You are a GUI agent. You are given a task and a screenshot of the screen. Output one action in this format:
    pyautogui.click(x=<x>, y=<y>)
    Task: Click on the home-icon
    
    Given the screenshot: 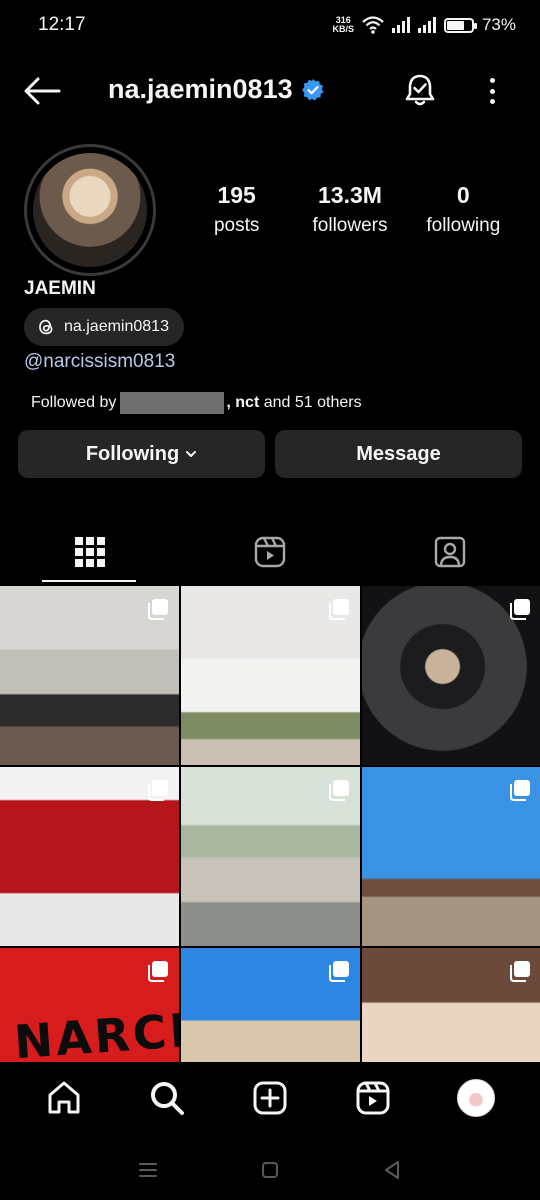 What is the action you would take?
    pyautogui.click(x=64, y=1097)
    